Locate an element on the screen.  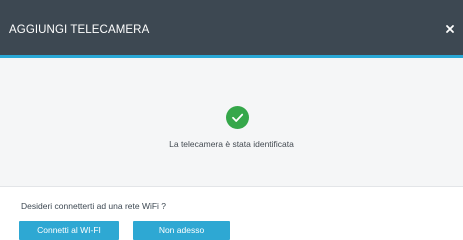
connect-wifi-button: Connetti al WI-FI is located at coordinates (69, 230).